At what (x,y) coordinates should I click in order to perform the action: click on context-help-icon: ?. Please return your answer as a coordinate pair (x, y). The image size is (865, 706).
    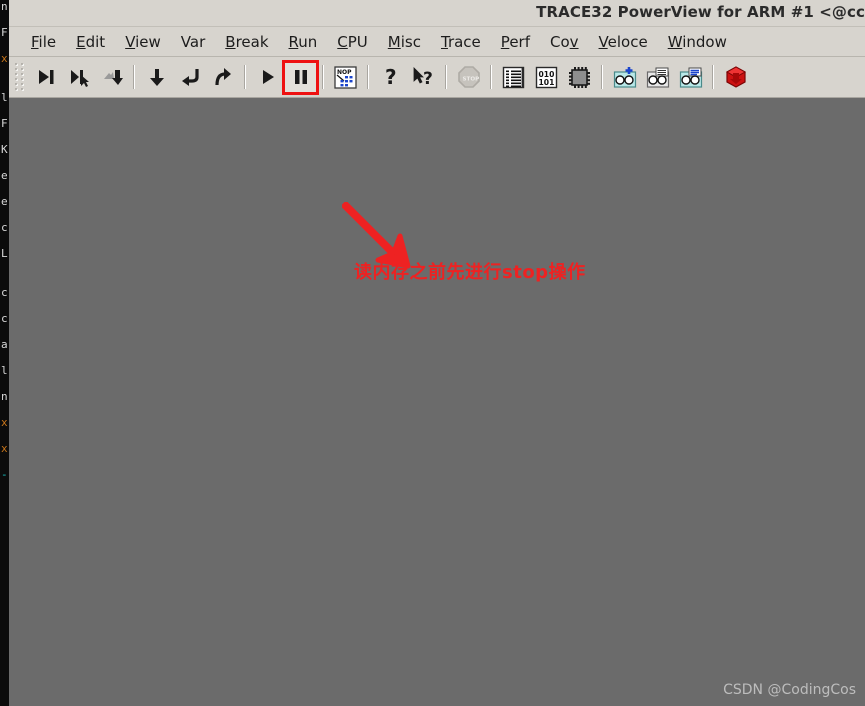
    Looking at the image, I should click on (423, 77).